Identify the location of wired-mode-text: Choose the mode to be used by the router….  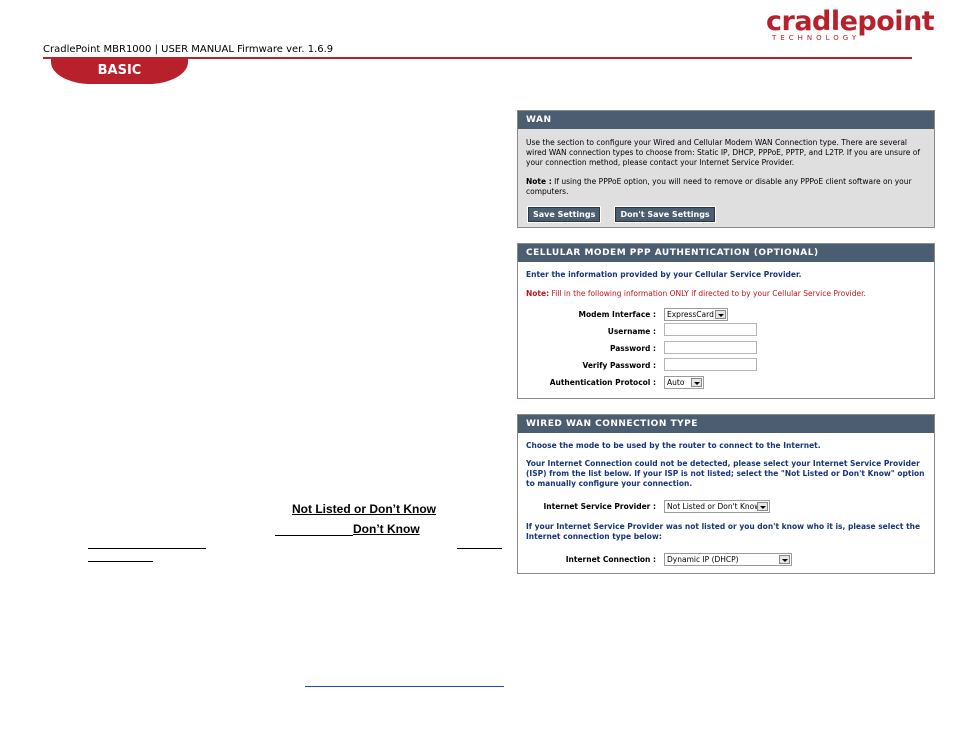
(673, 445).